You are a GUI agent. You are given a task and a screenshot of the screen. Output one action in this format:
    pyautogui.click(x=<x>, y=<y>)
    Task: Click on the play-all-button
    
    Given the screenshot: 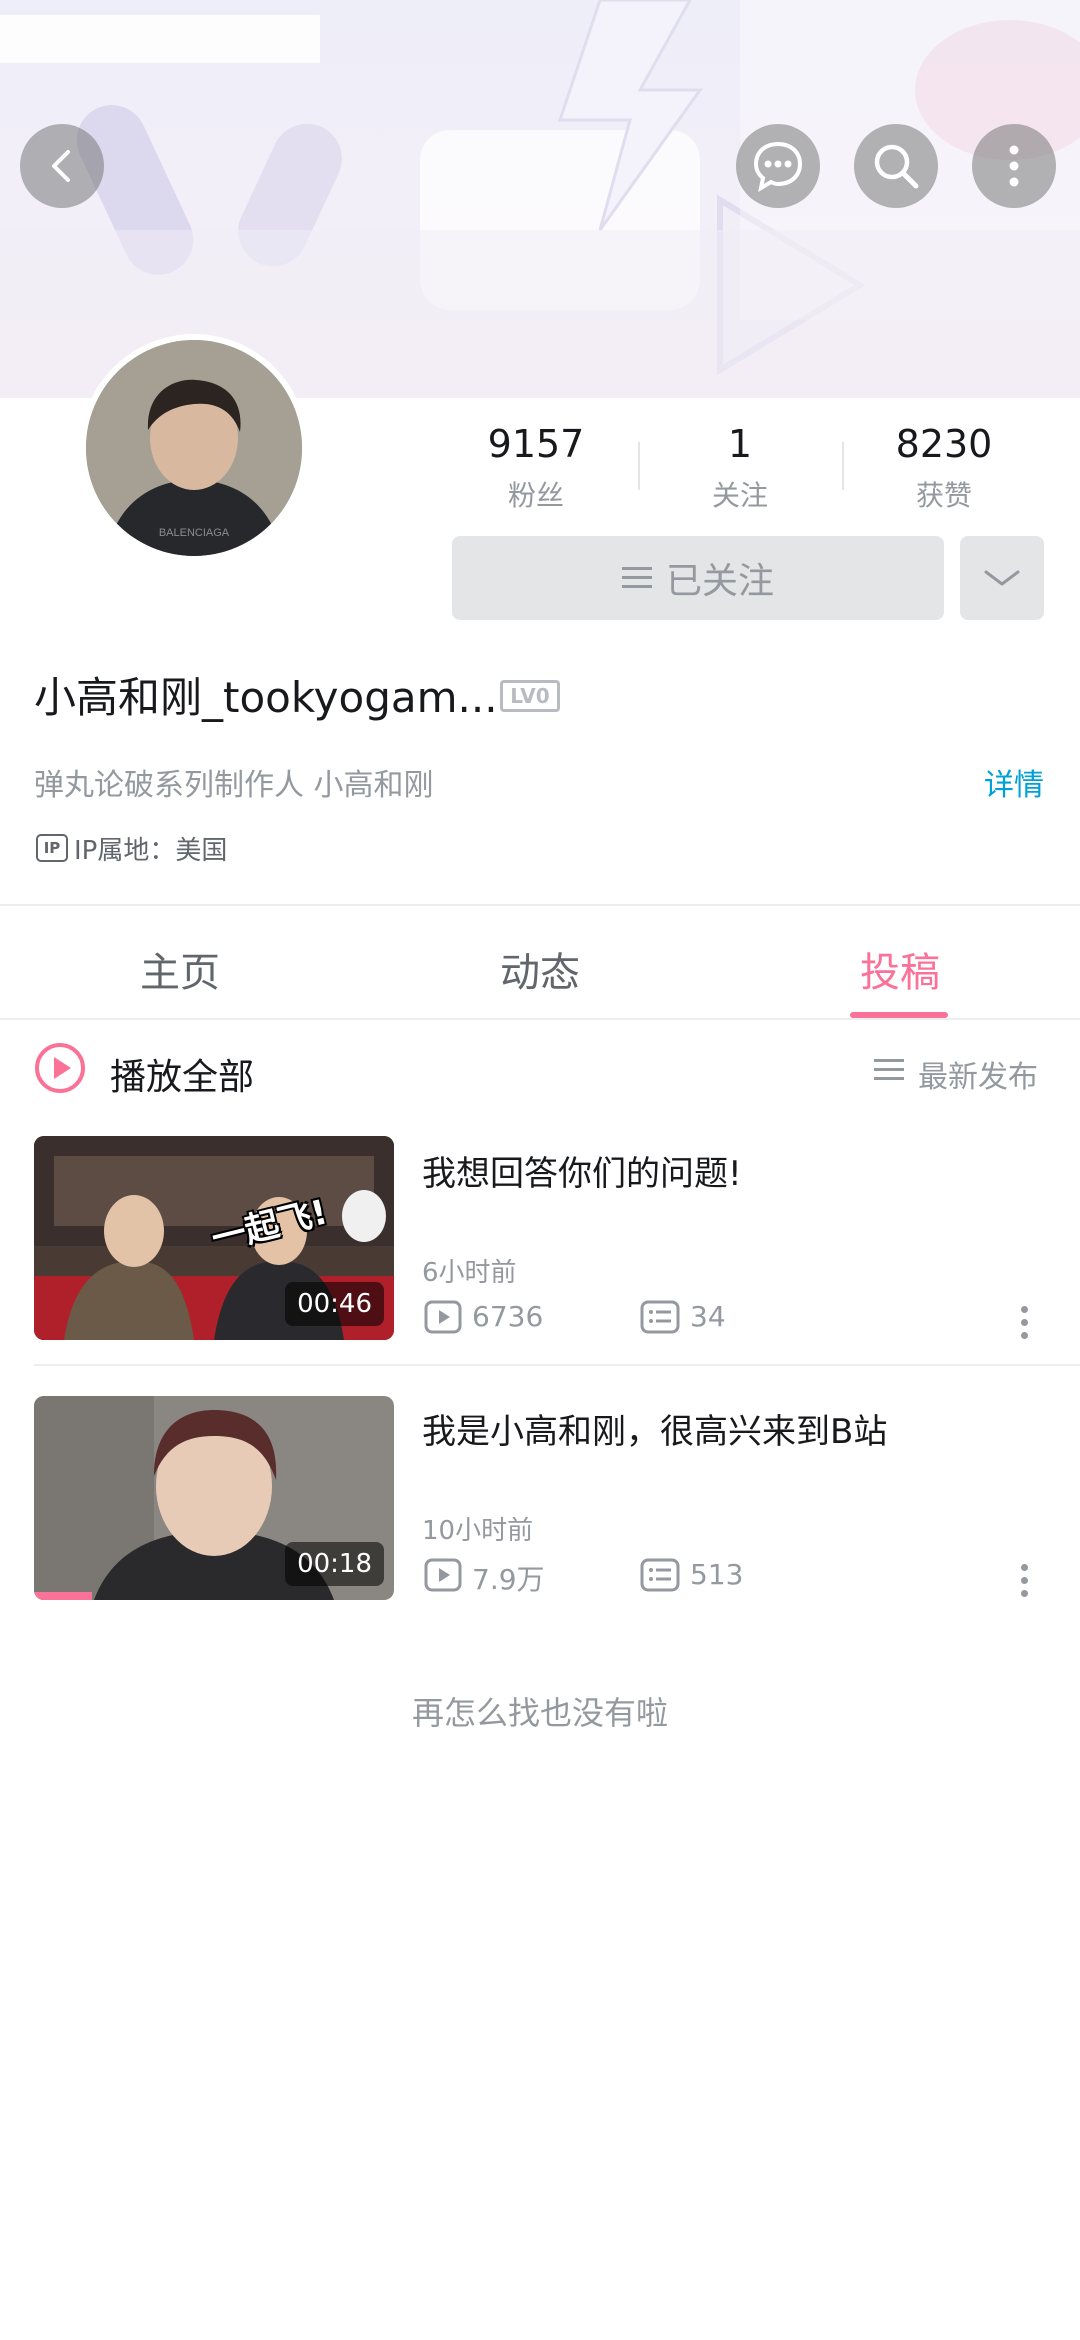 What is the action you would take?
    pyautogui.click(x=60, y=1070)
    